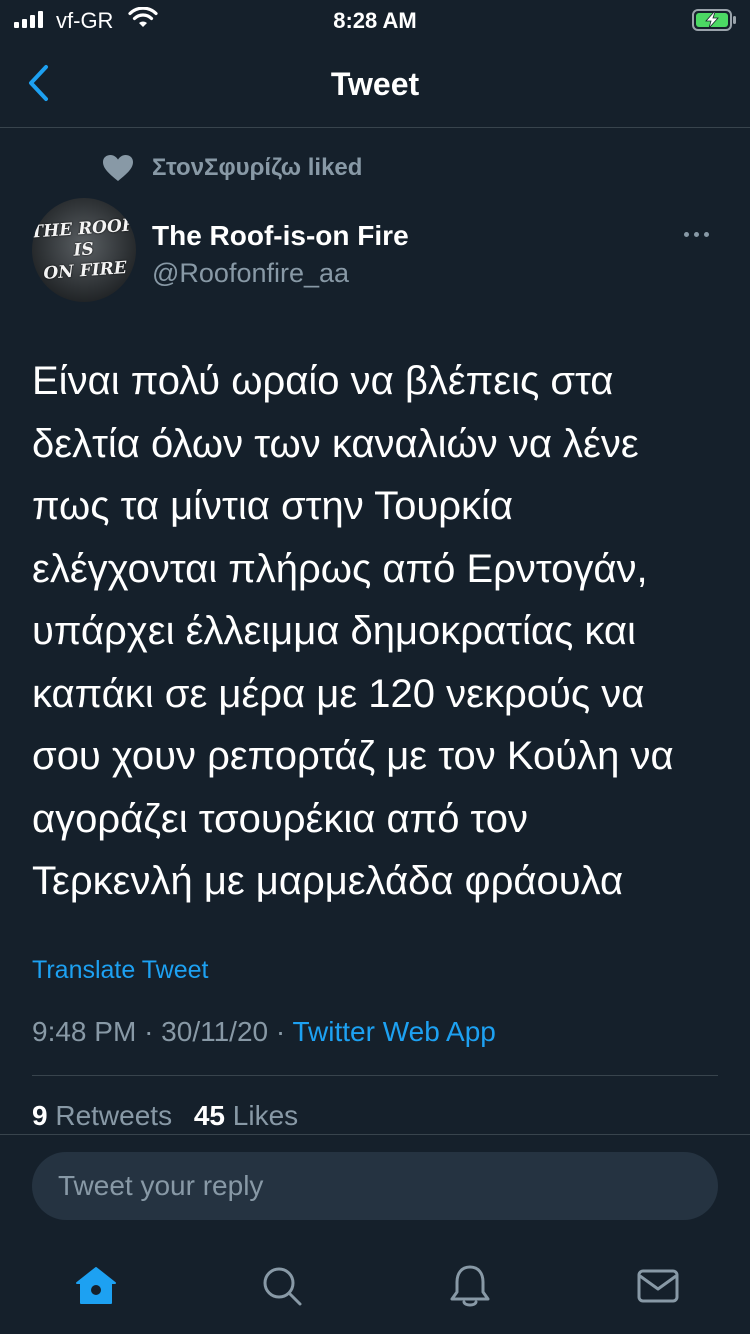 The width and height of the screenshot is (750, 1334). What do you see at coordinates (280, 236) in the screenshot?
I see `author-display-name: The Roof-is-on Fire` at bounding box center [280, 236].